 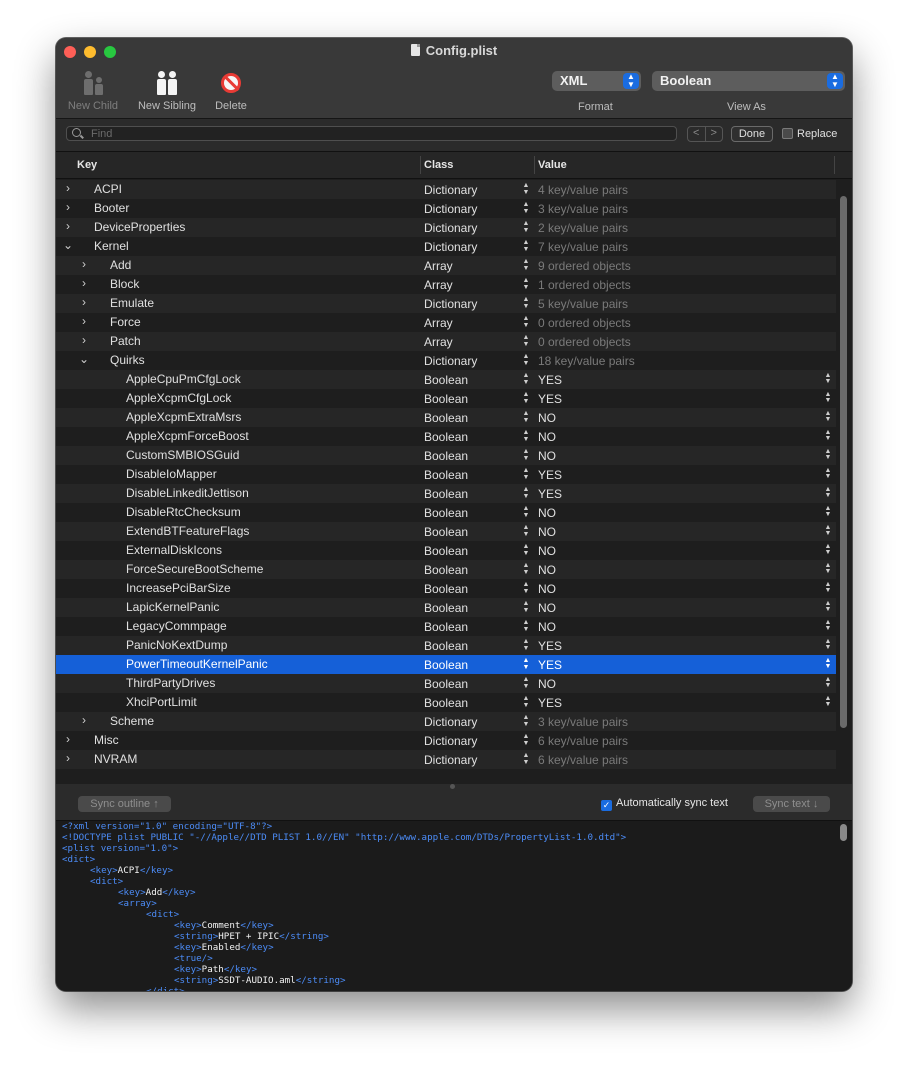 I want to click on outline-row: IncreasePciBarSize Boolean ▲ ▼ NO ▲ ▼, so click(x=446, y=588).